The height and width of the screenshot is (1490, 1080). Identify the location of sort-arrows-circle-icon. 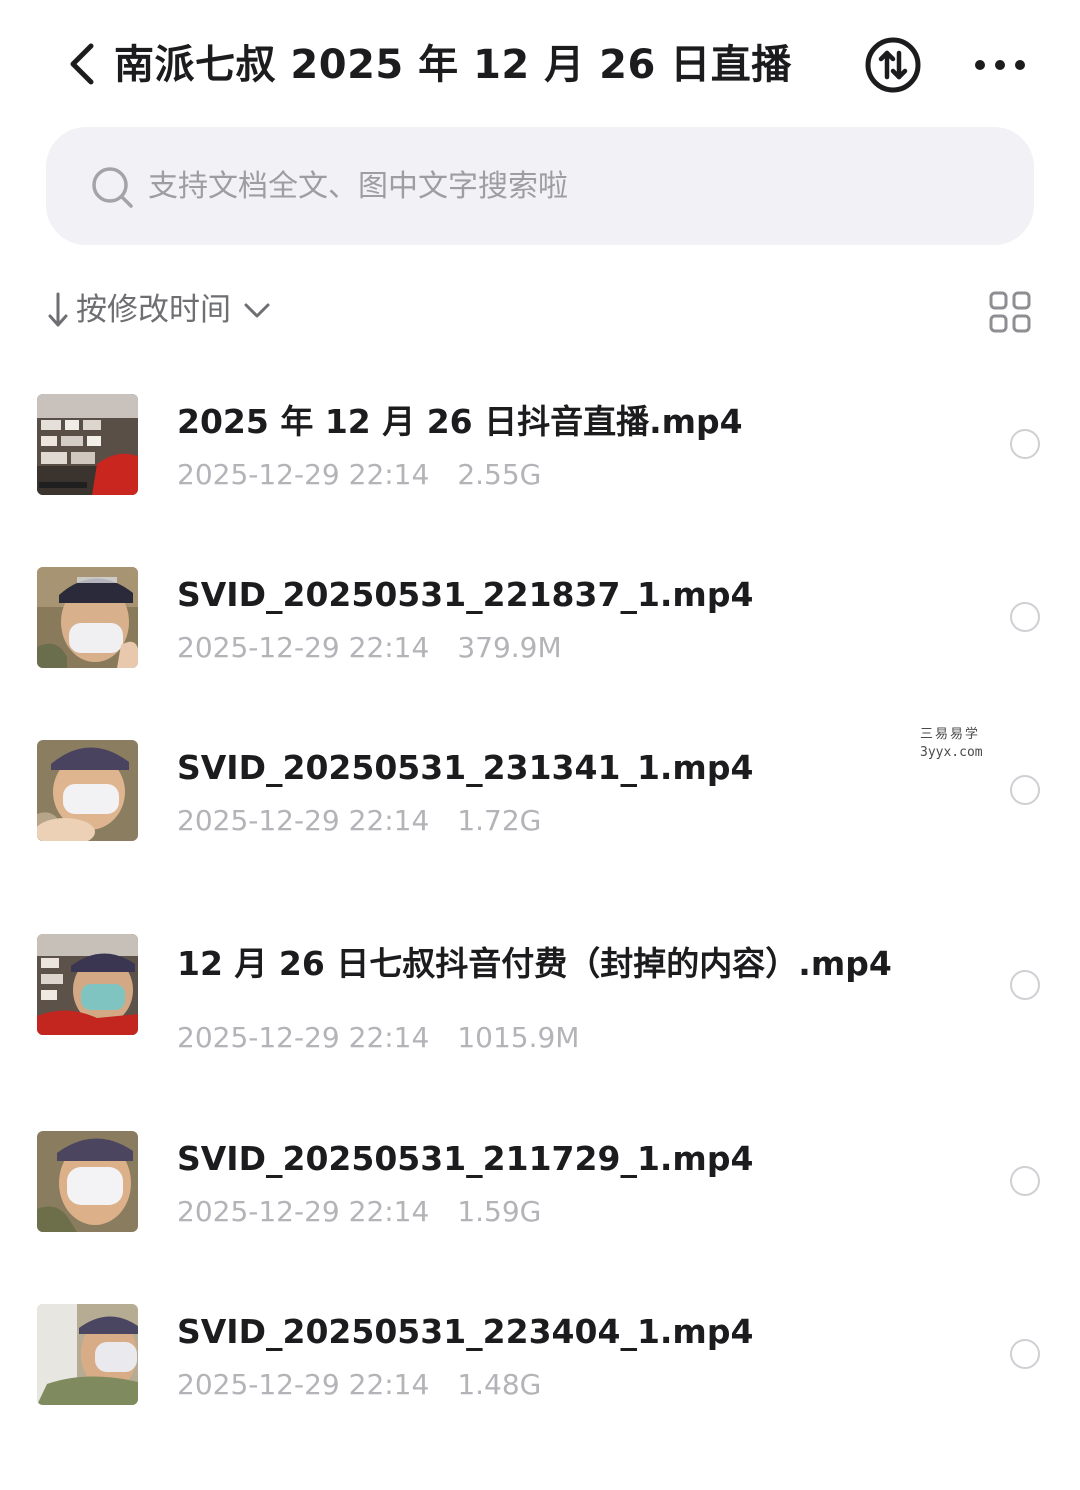
(893, 65).